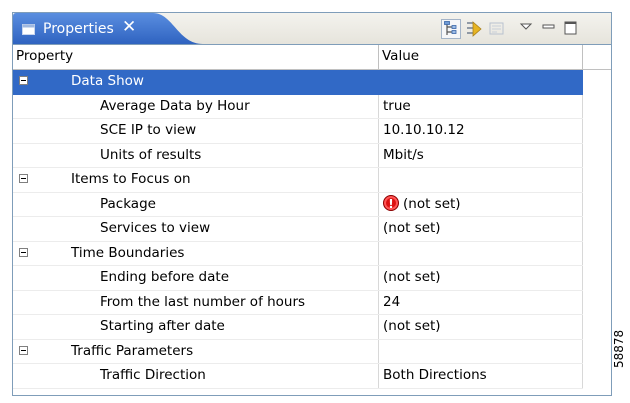  I want to click on category-row: Time Boundaries, so click(298, 253).